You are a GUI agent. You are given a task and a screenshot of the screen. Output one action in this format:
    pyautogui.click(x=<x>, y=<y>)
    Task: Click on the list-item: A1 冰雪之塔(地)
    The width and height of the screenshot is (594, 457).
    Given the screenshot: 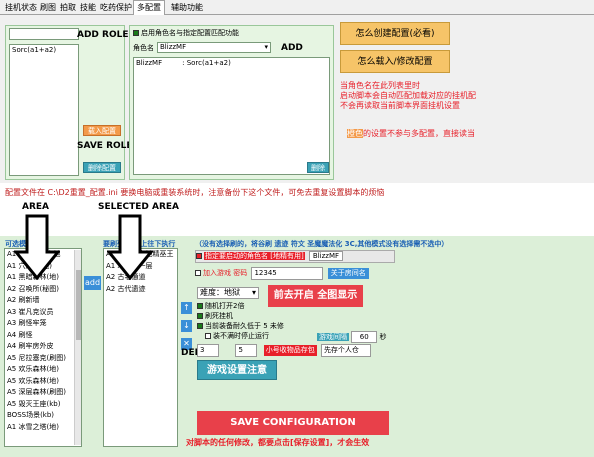 What is the action you would take?
    pyautogui.click(x=43, y=428)
    